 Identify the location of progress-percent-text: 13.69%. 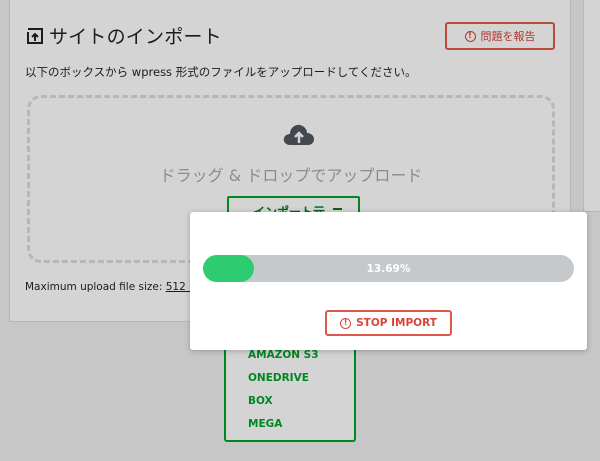
(388, 268).